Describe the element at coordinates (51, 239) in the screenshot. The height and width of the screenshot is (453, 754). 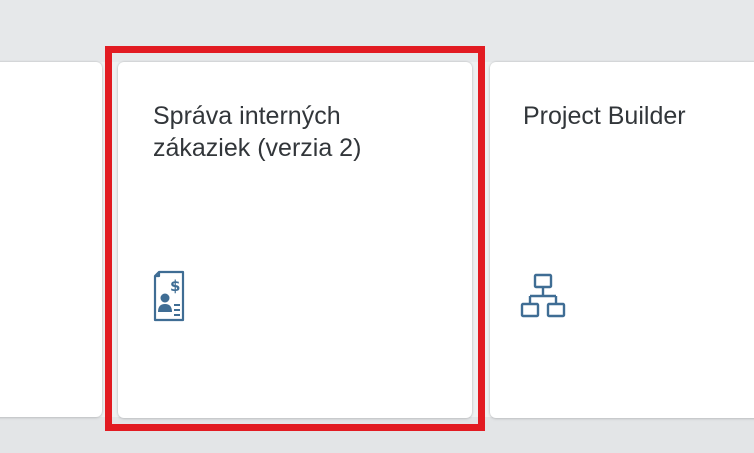
I see `app-tile-partial-left` at that location.